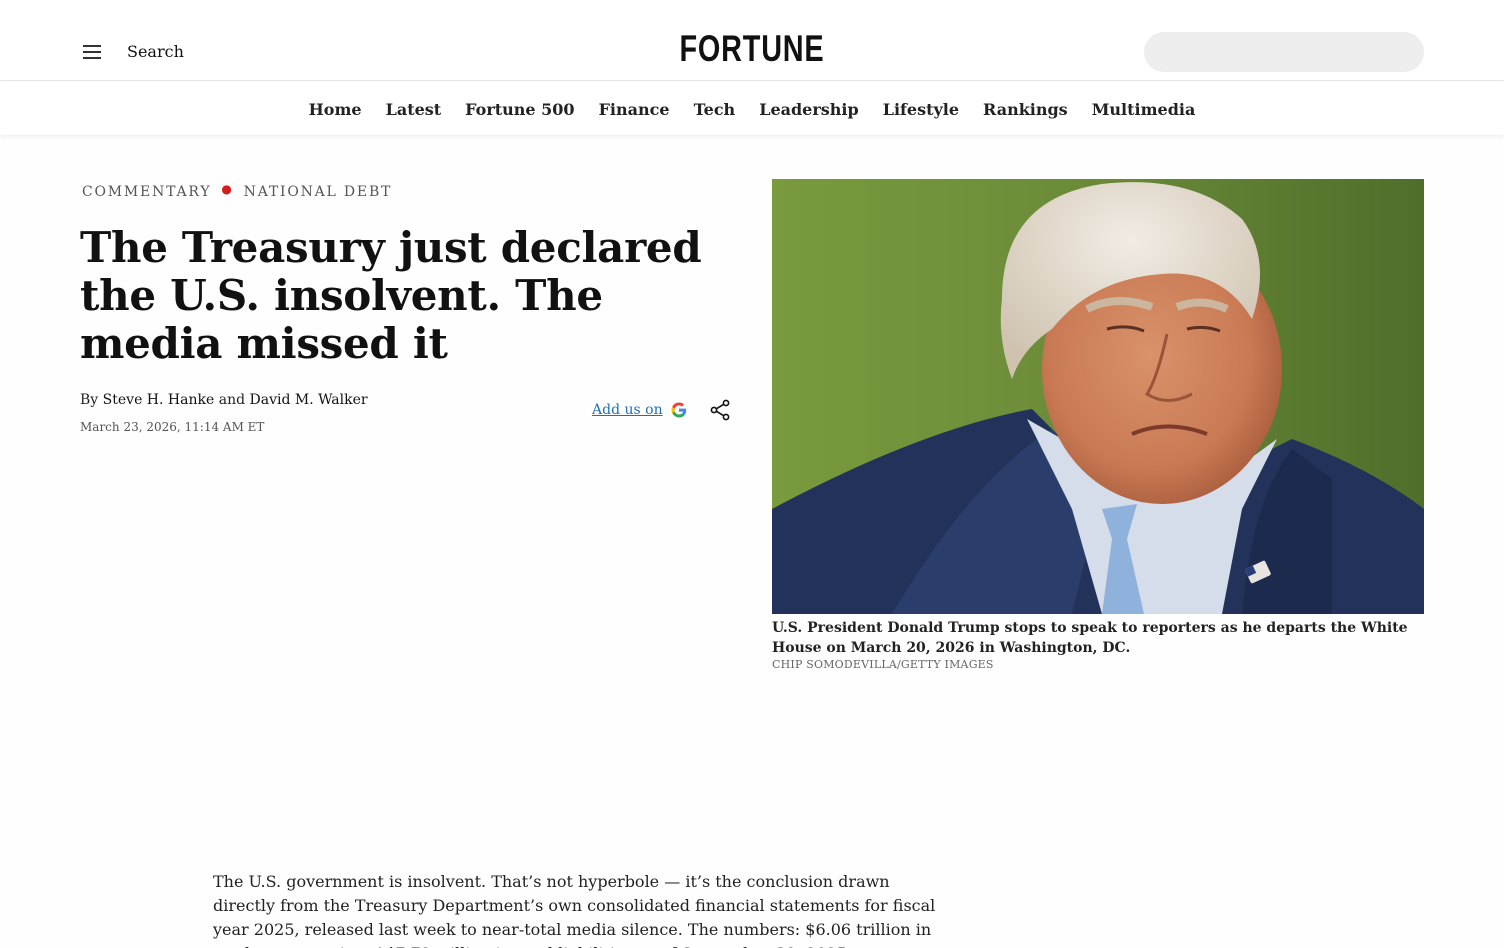 This screenshot has width=1504, height=948. I want to click on nav-item-fortune-500: Fortune 500, so click(519, 109).